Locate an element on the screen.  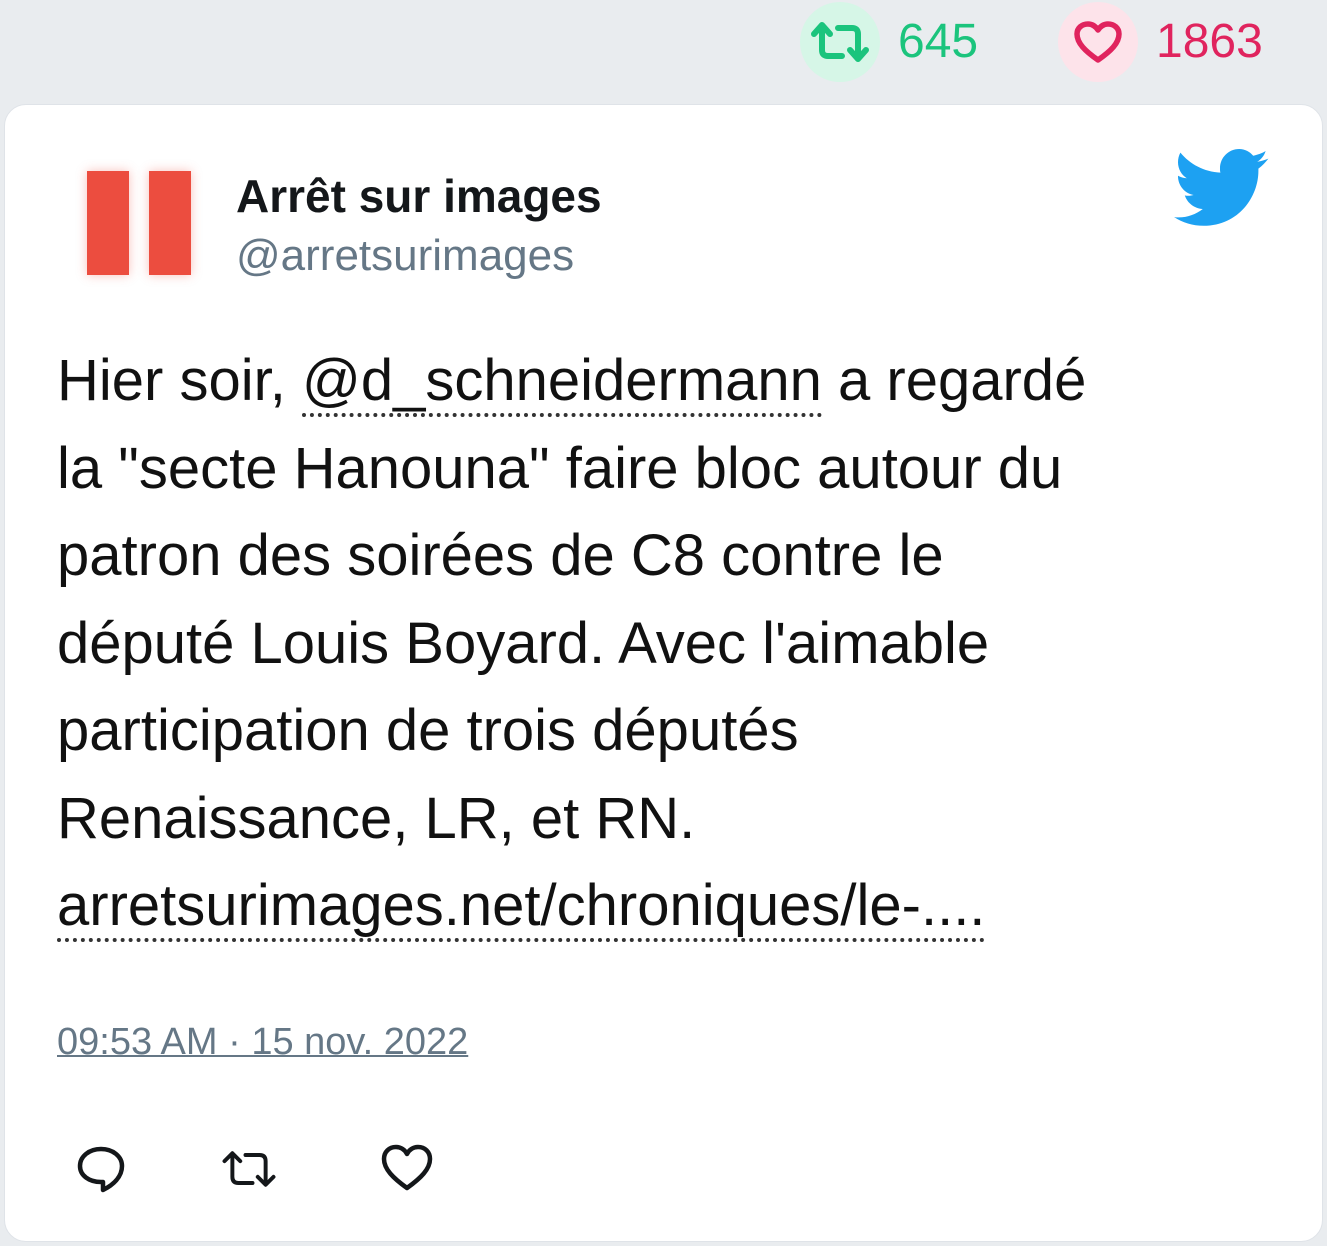
tweet-text-prefix: Hier soir, is located at coordinates (179, 380).